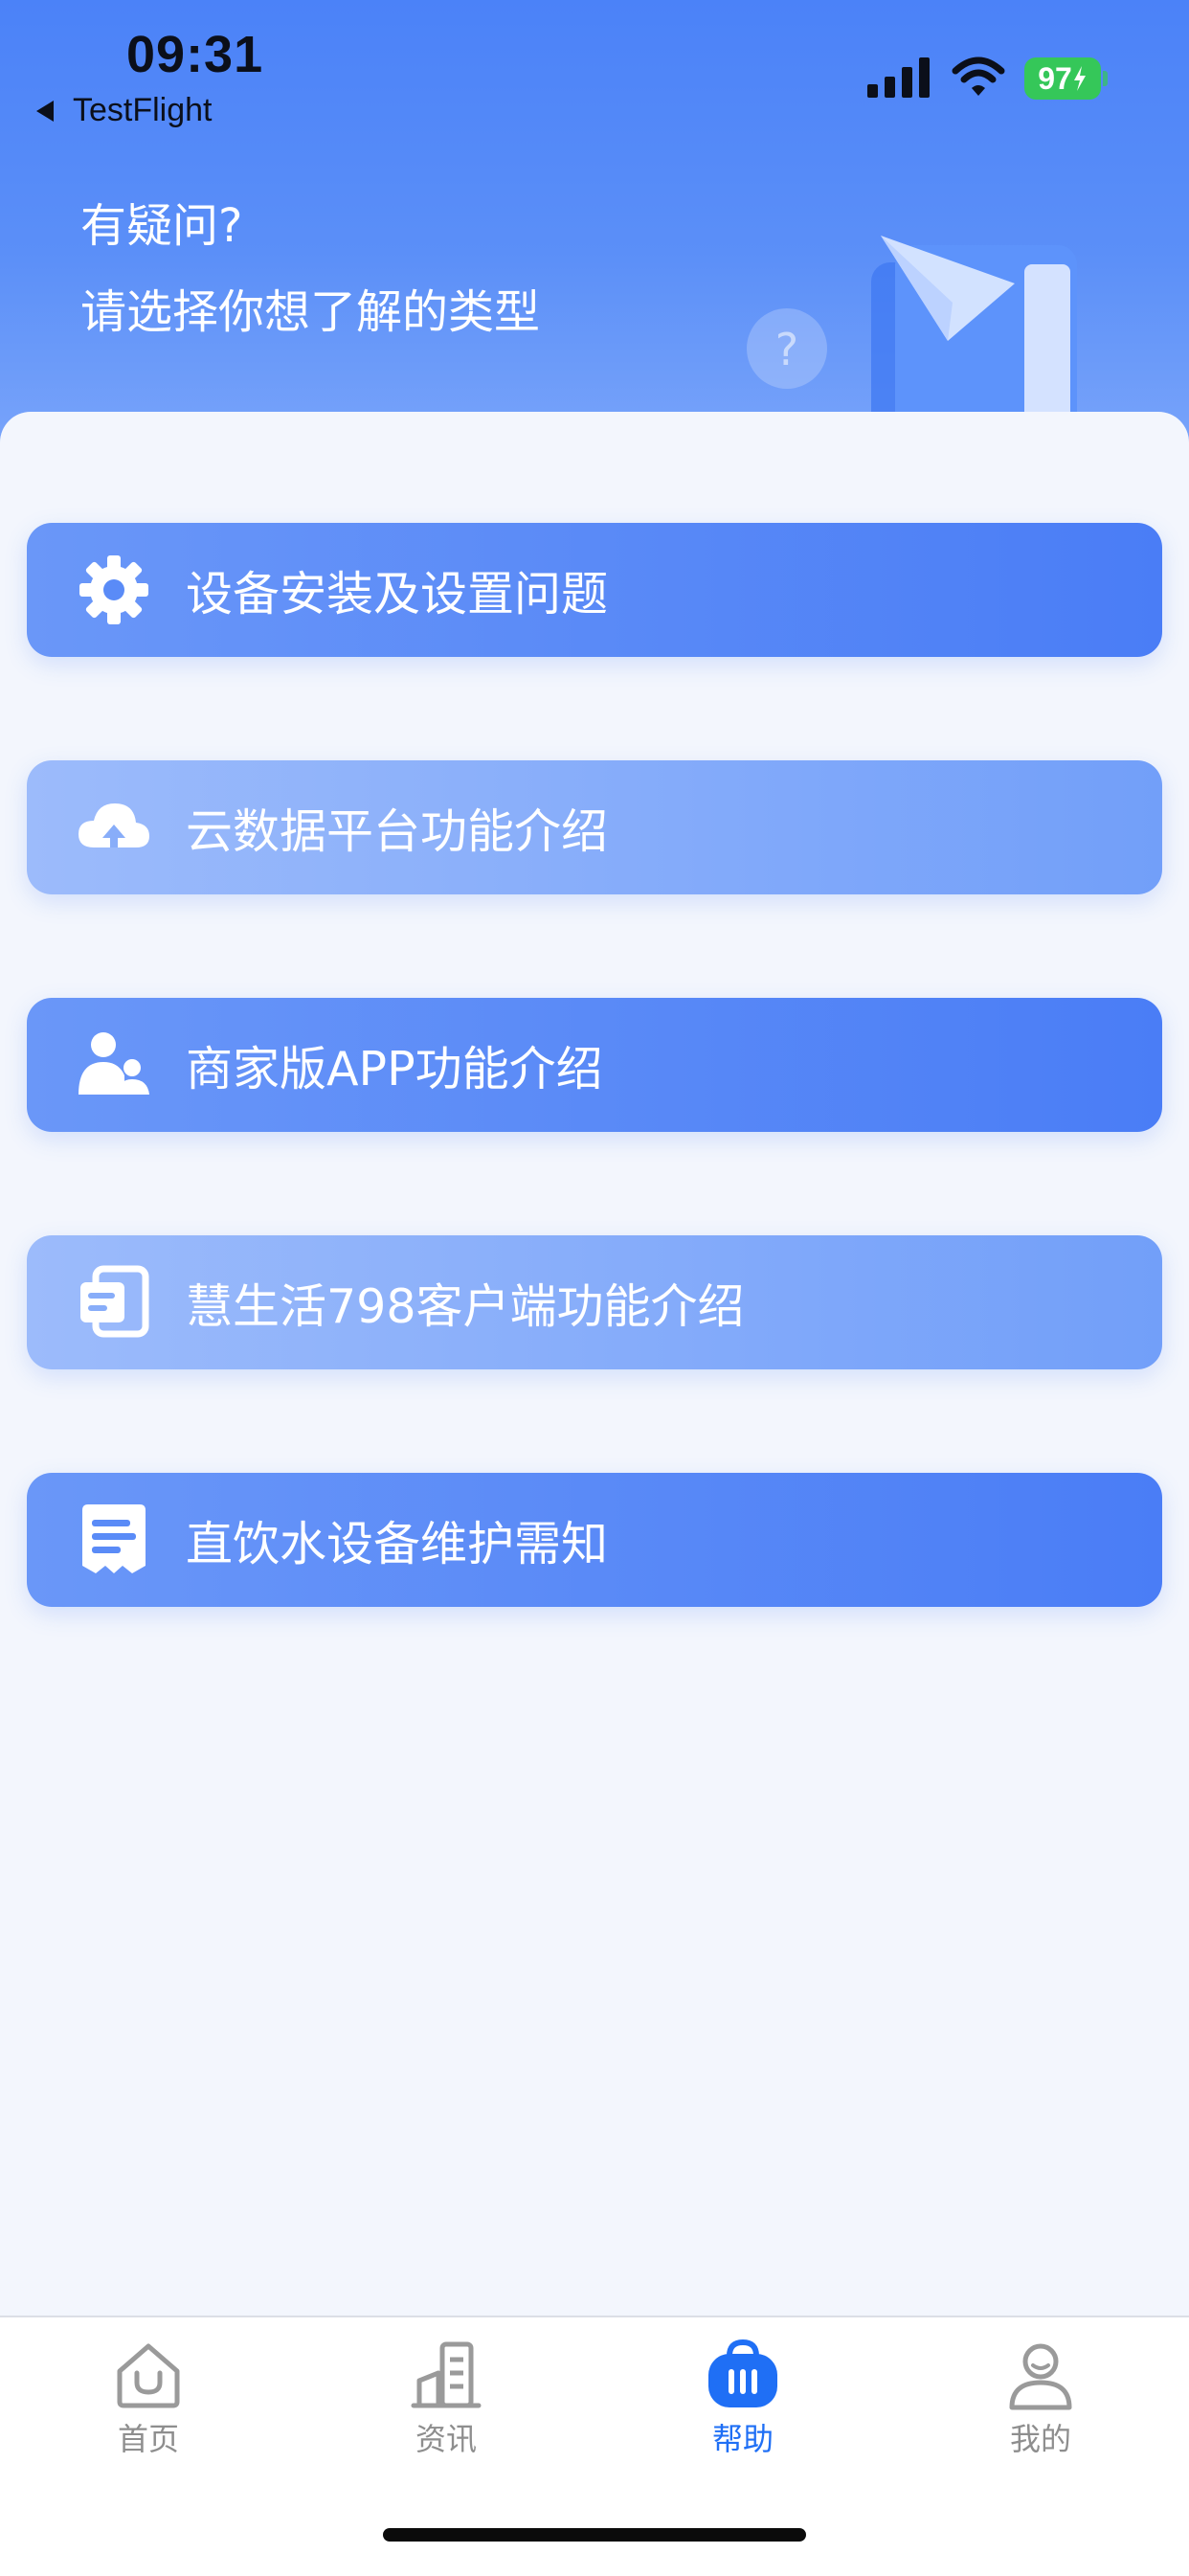 This screenshot has height=2576, width=1189. I want to click on charging-bolt-icon, so click(1079, 78).